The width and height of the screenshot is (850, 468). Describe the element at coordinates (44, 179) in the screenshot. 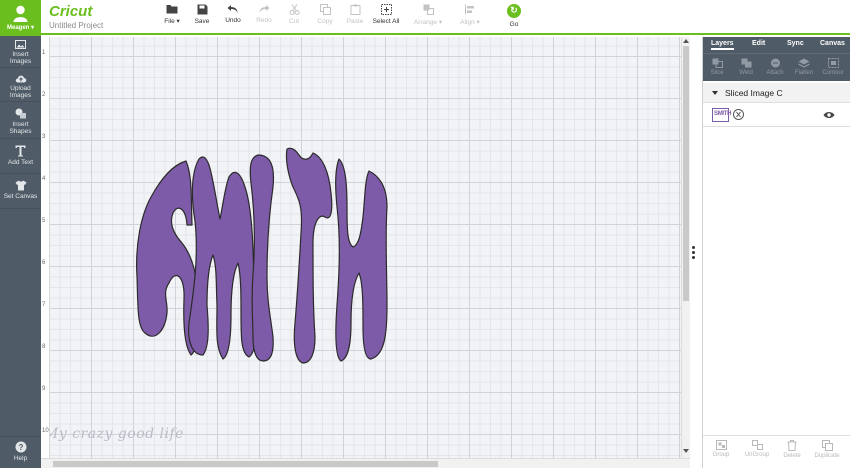

I see `ruler-number: 4` at that location.